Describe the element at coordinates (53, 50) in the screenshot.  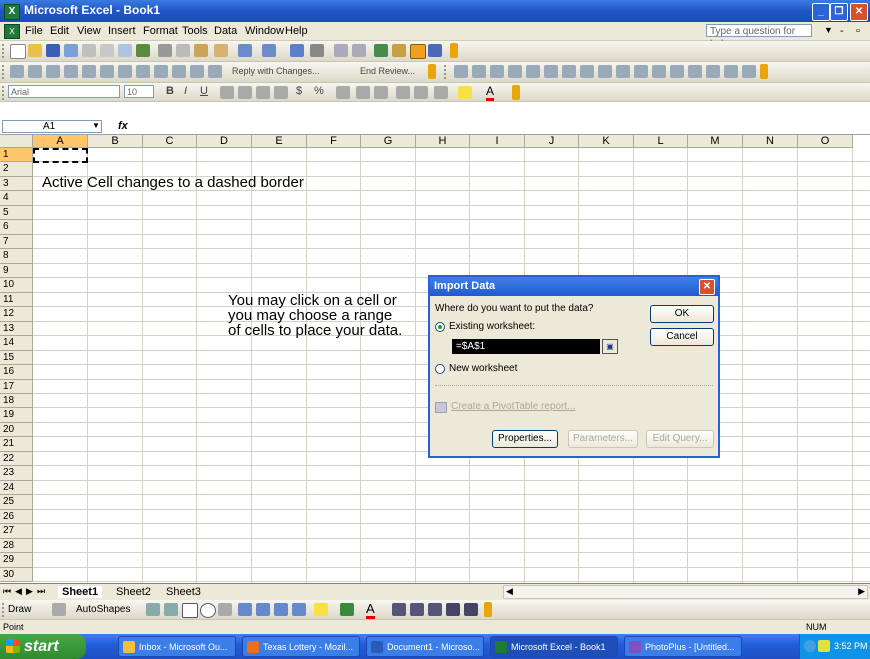
I see `save-icon` at that location.